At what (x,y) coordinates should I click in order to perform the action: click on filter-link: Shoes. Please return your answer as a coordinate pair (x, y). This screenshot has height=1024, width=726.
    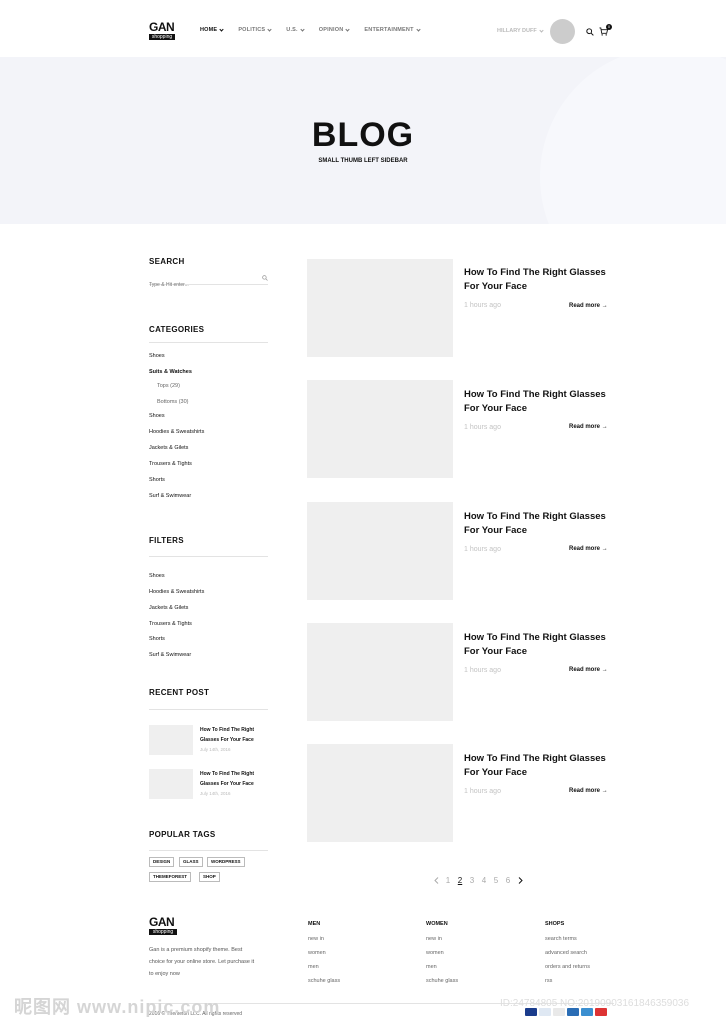
    Looking at the image, I should click on (157, 576).